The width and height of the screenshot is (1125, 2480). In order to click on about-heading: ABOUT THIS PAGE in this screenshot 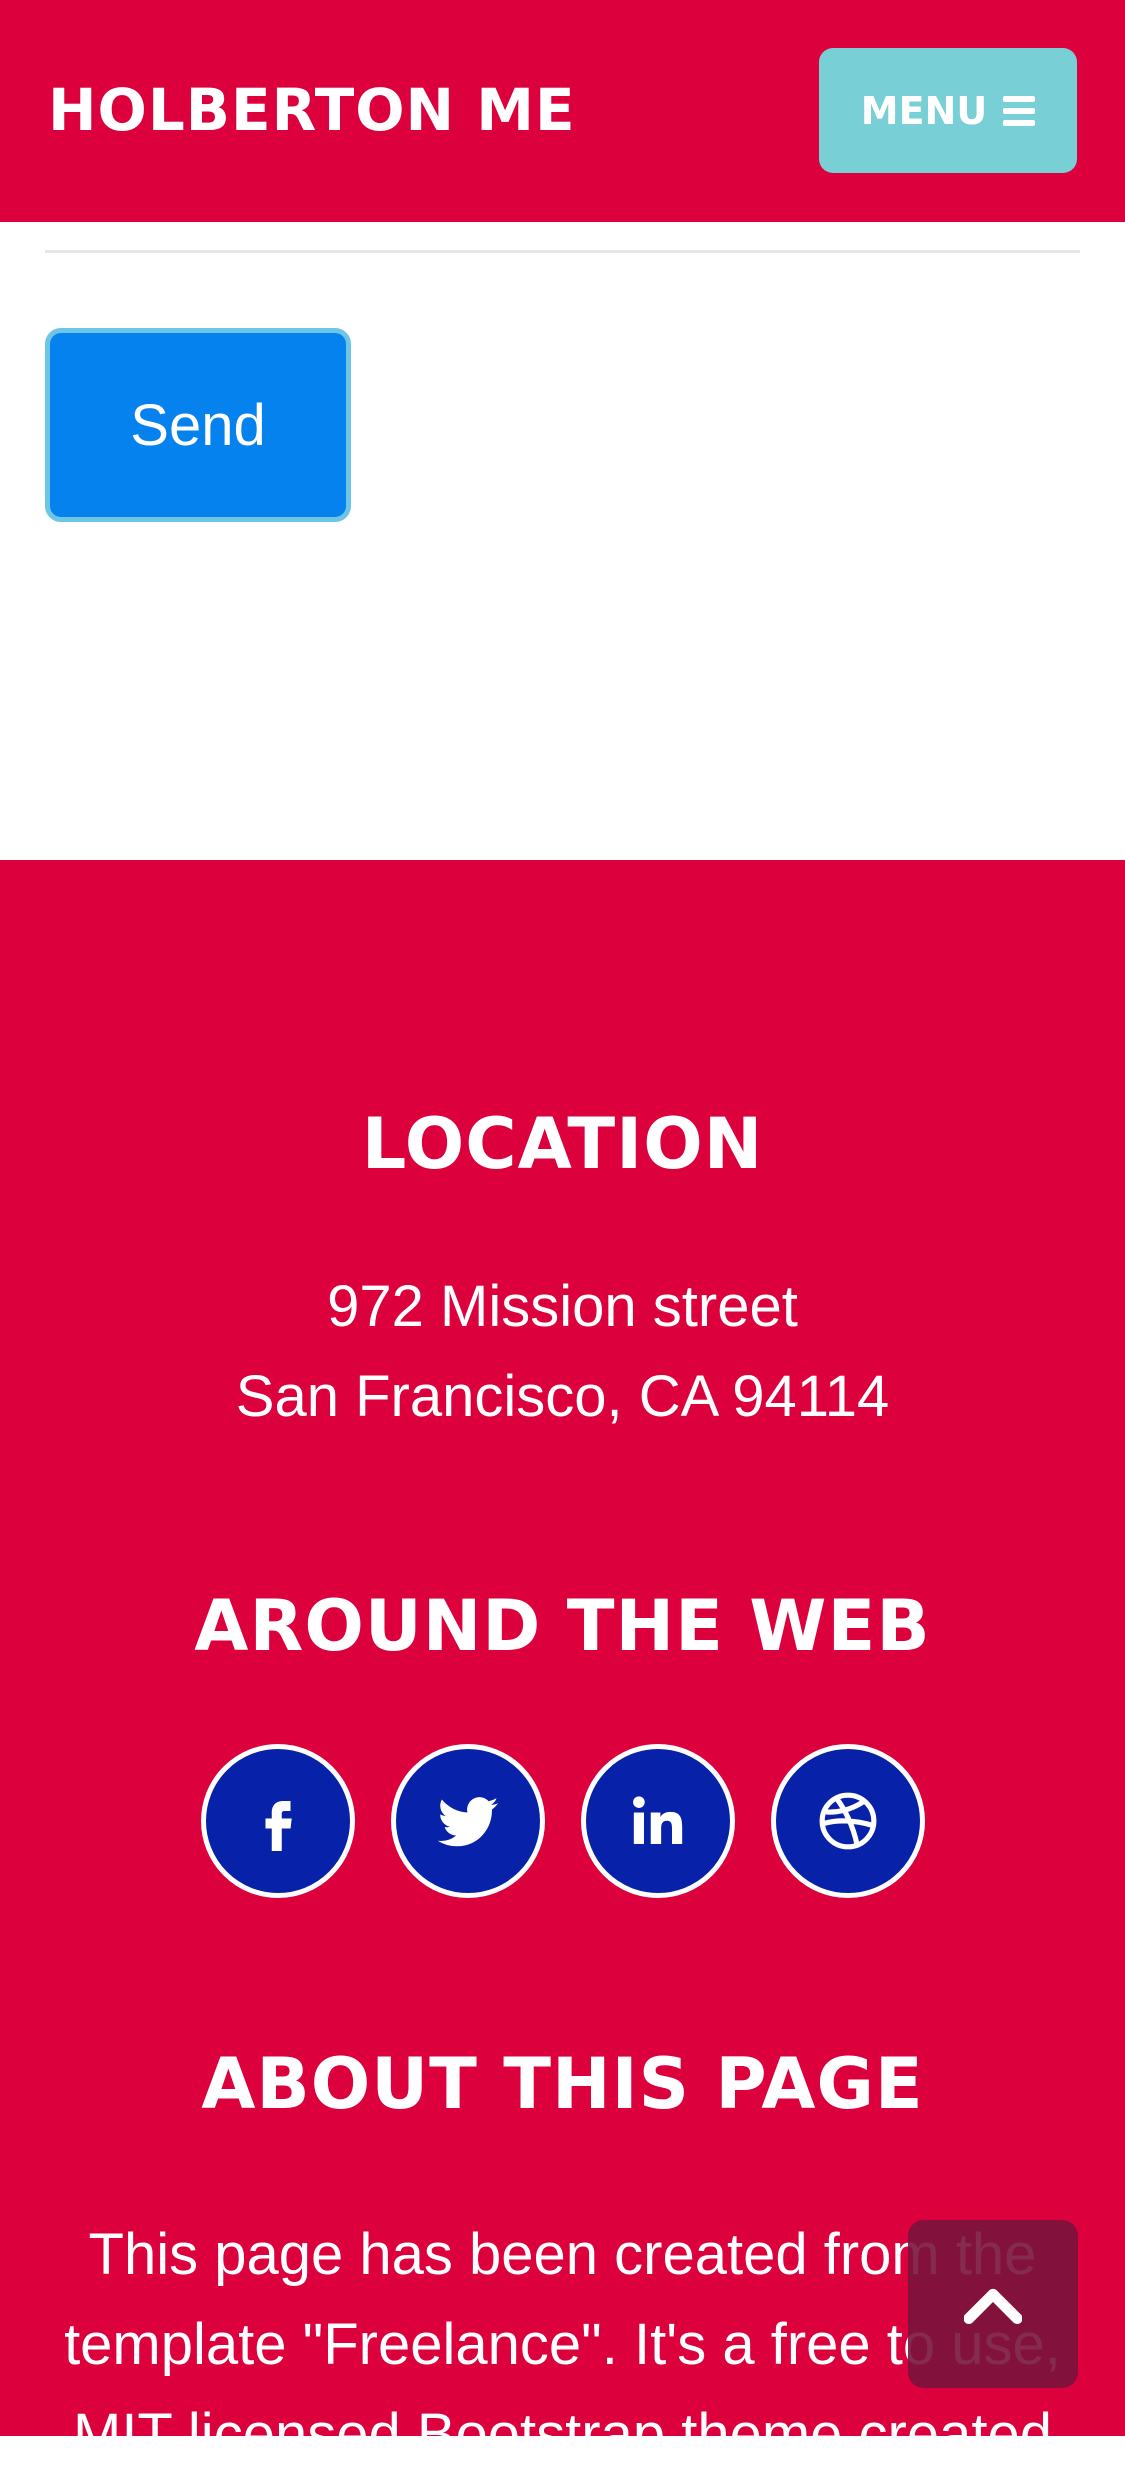, I will do `click(562, 2084)`.